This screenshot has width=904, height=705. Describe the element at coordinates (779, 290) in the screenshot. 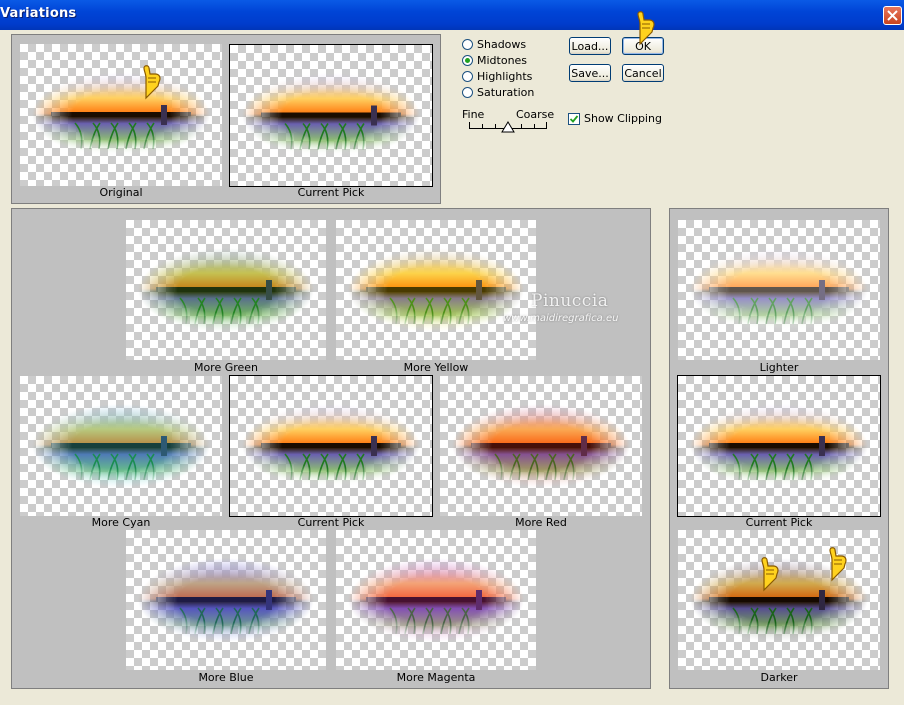

I see `thumb-lighter` at that location.